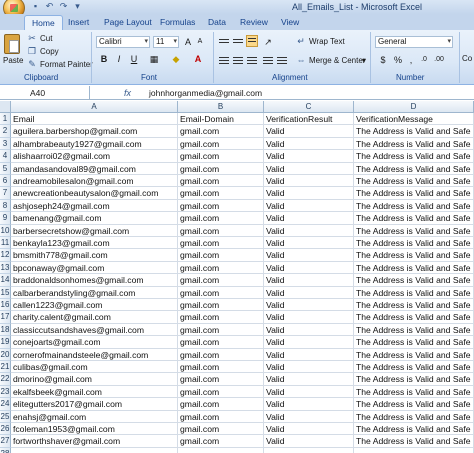 This screenshot has height=453, width=474. I want to click on undo-icon: ↶, so click(49, 6).